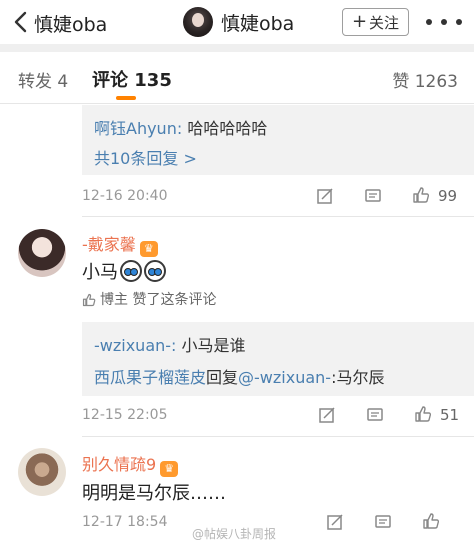 This screenshot has height=547, width=474. I want to click on top-nav-bar: 慎婕oba 慎婕oba + 关注, so click(237, 22).